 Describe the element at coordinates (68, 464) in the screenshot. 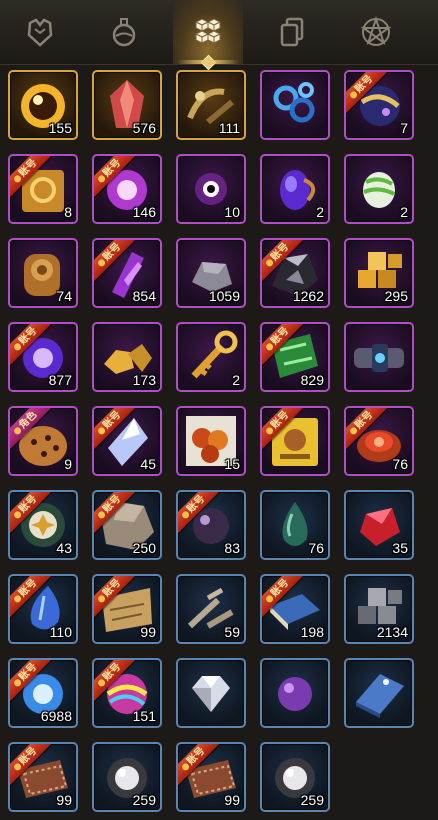

I see `item-count: 9` at that location.